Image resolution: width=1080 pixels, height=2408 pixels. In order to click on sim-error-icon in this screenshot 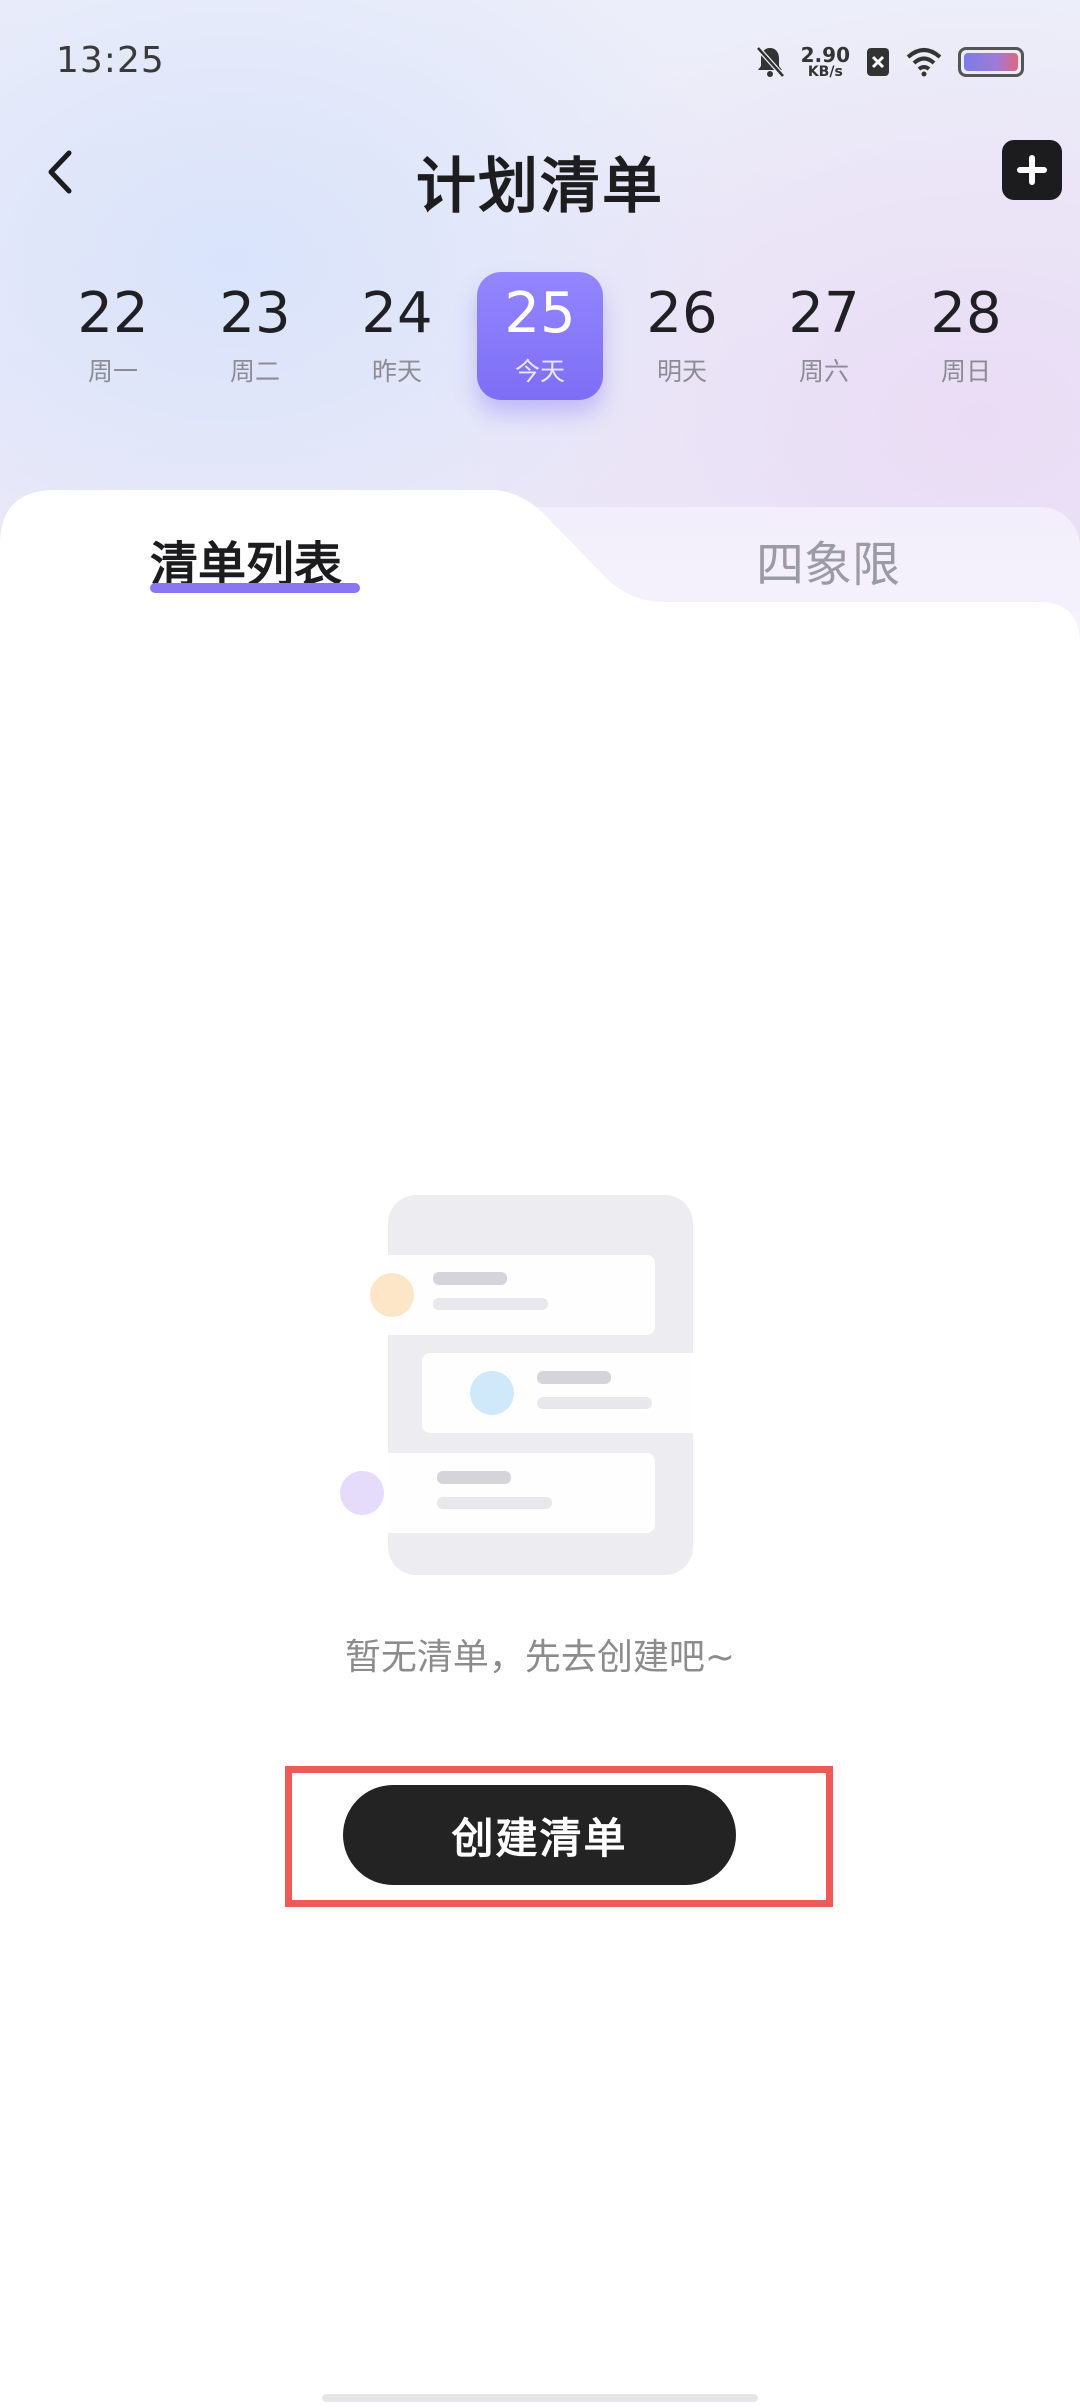, I will do `click(878, 62)`.